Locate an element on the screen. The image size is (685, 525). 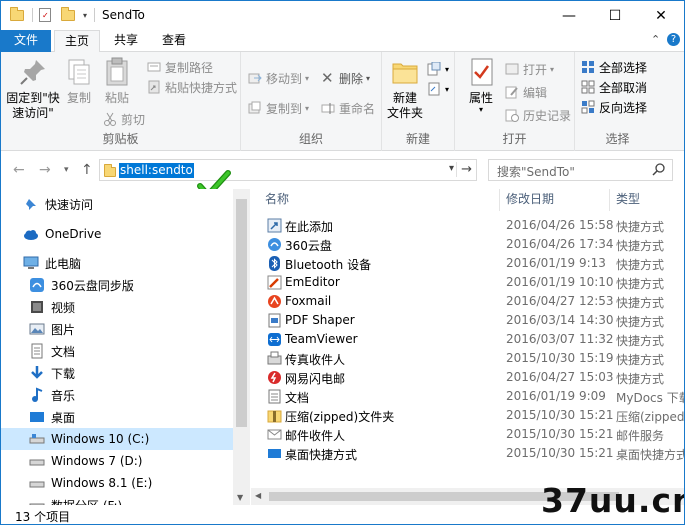
file-name: Foxmail is located at coordinates (308, 301).